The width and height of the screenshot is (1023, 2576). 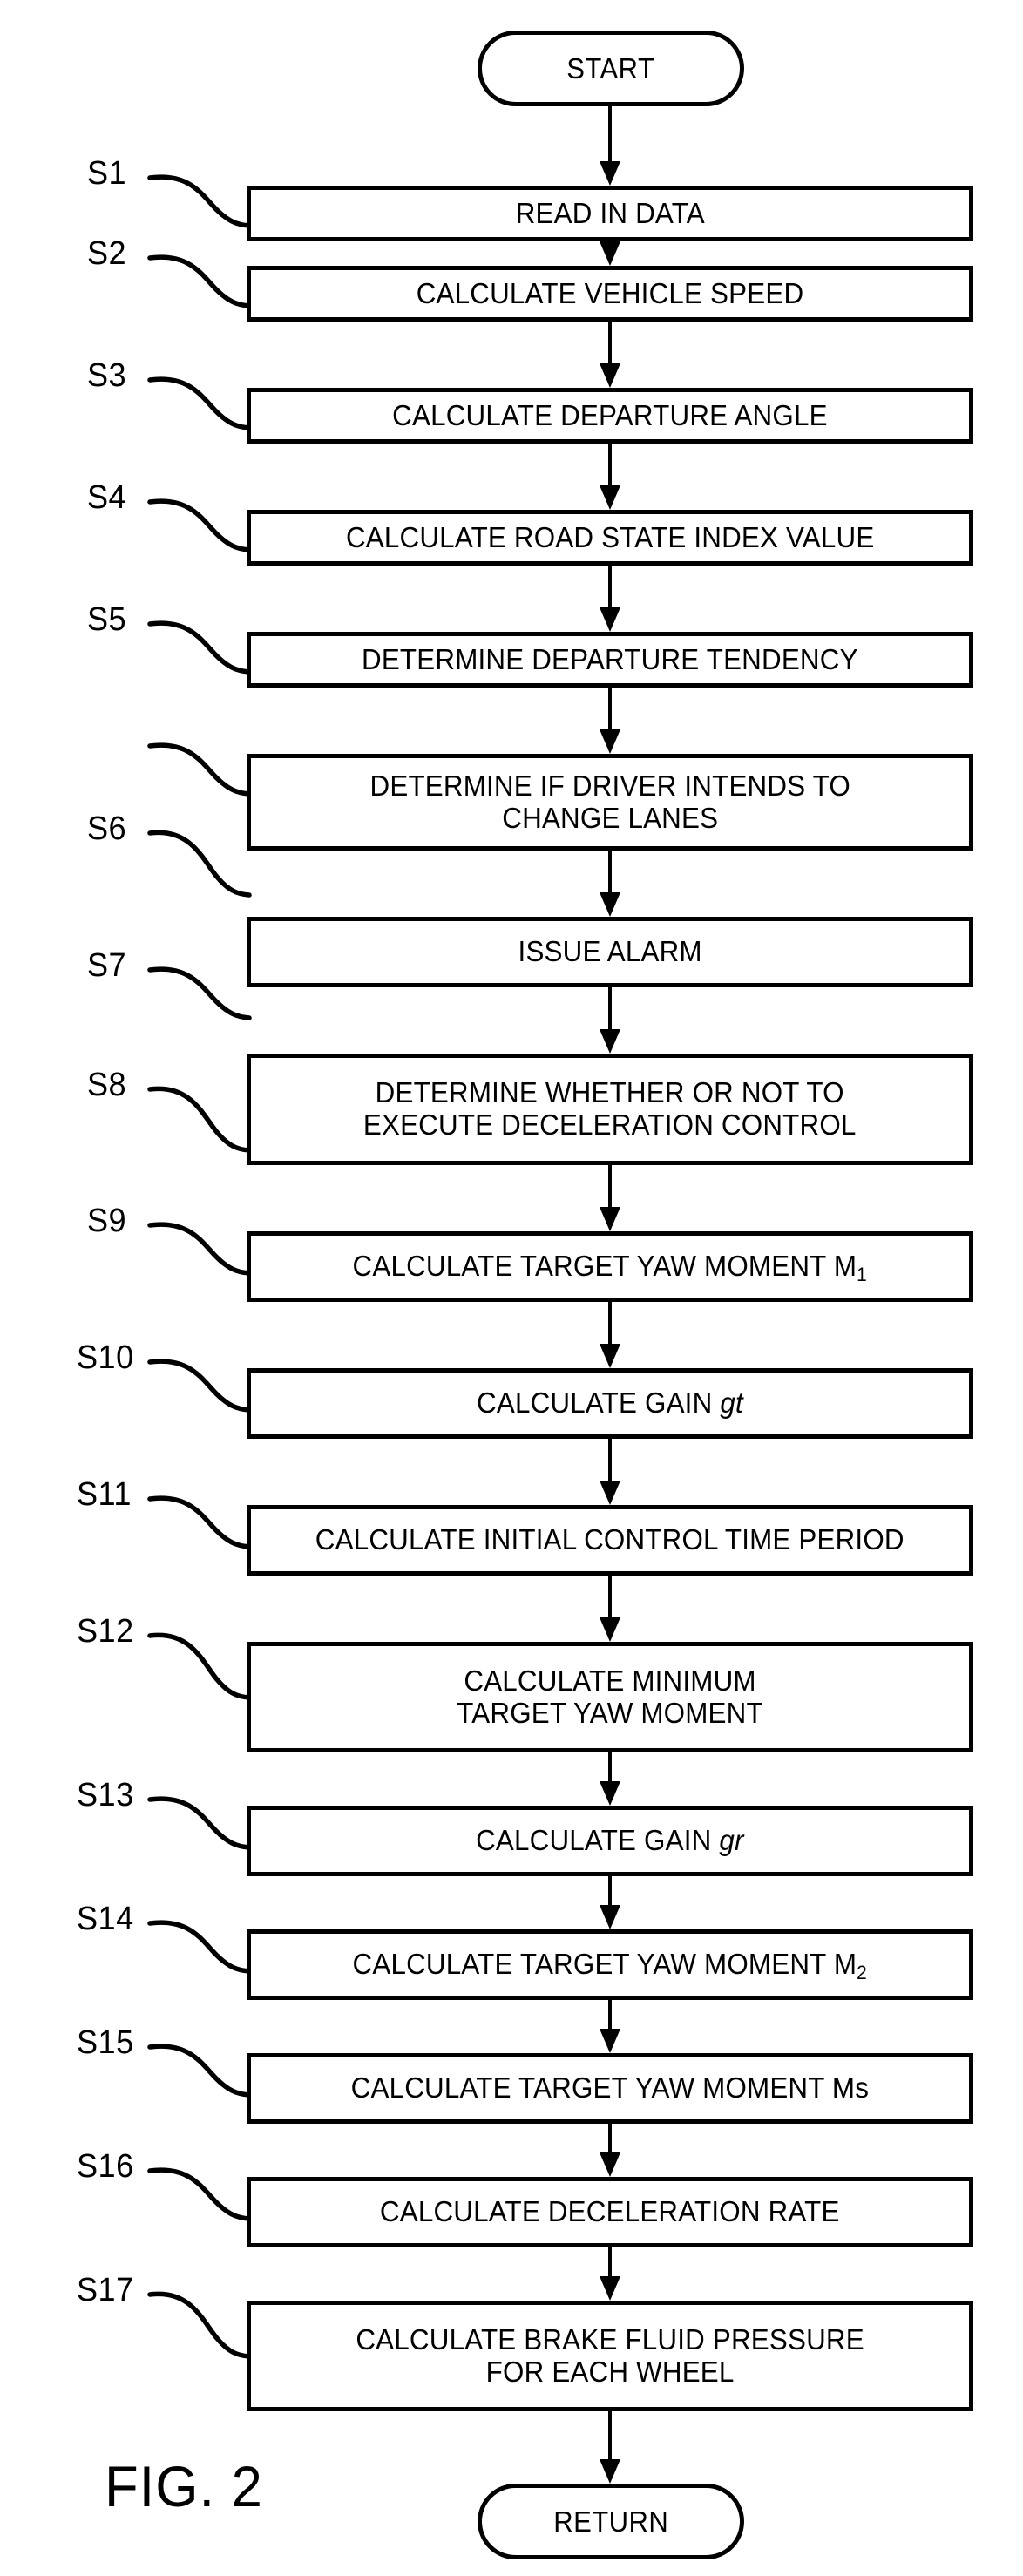 I want to click on step-leader-lines, so click(x=199, y=1267).